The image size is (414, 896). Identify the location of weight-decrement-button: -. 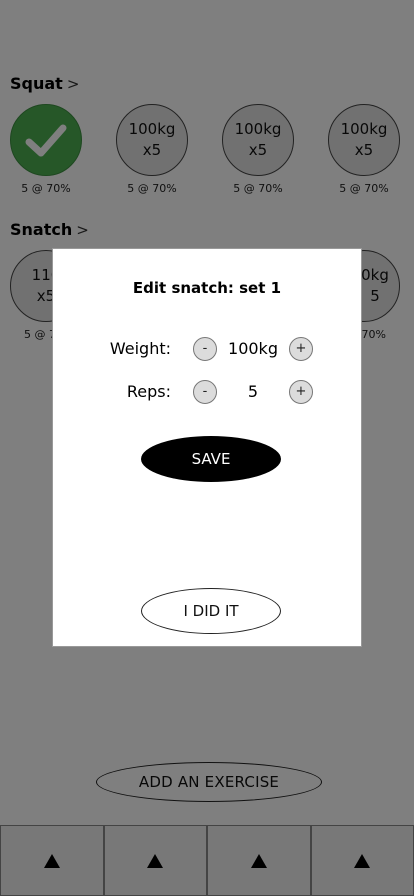
(205, 349).